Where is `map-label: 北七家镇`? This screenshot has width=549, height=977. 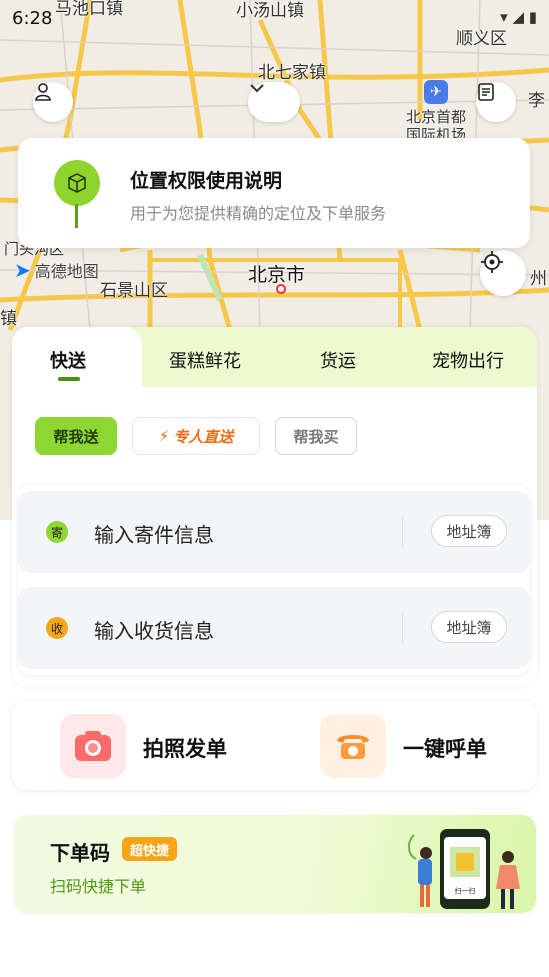 map-label: 北七家镇 is located at coordinates (292, 73).